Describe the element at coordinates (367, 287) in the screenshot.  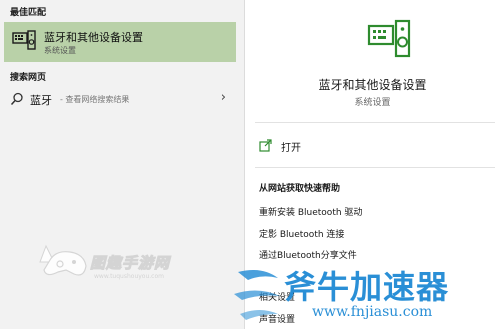
I see `watermark-fnjiasu-brand: 斧牛加速器` at that location.